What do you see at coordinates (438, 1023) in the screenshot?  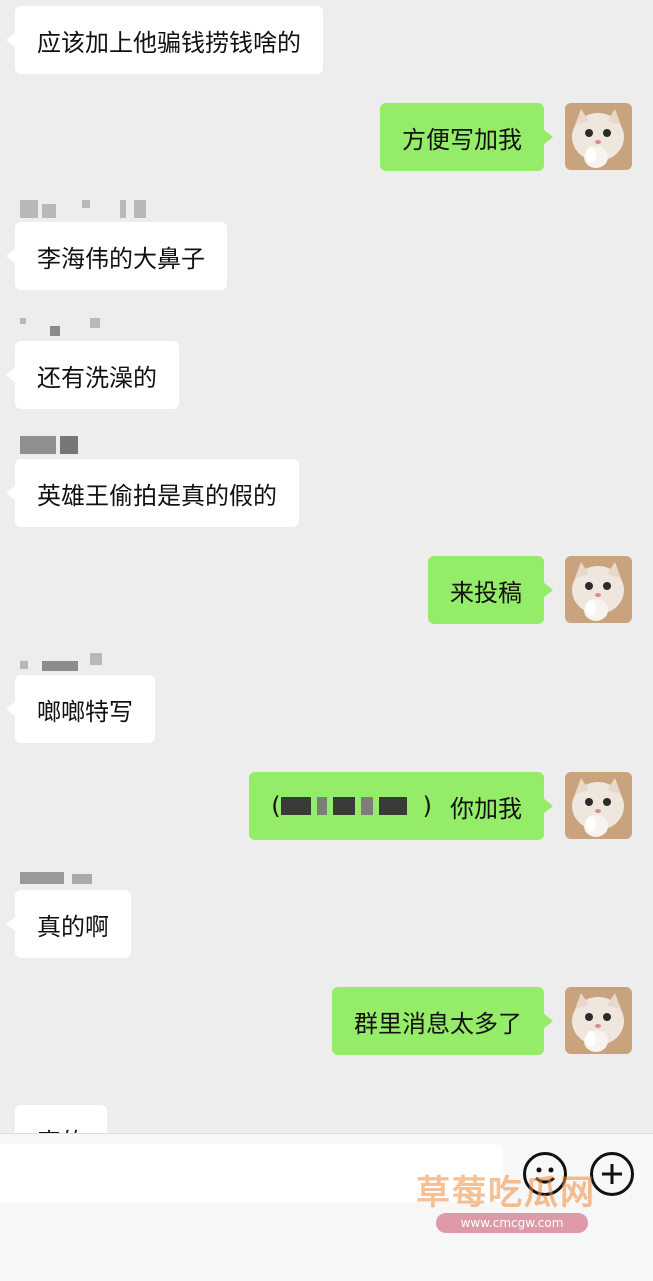 I see `message-text: 群里消息太多了` at bounding box center [438, 1023].